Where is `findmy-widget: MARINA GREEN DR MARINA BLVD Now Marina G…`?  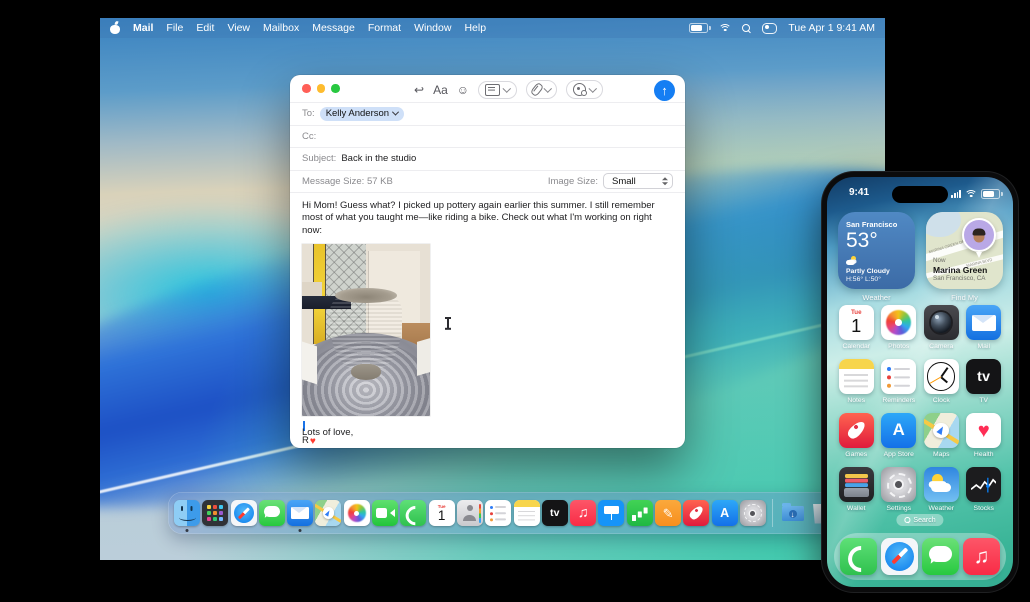
findmy-widget: MARINA GREEN DR MARINA BLVD Now Marina G… is located at coordinates (964, 257).